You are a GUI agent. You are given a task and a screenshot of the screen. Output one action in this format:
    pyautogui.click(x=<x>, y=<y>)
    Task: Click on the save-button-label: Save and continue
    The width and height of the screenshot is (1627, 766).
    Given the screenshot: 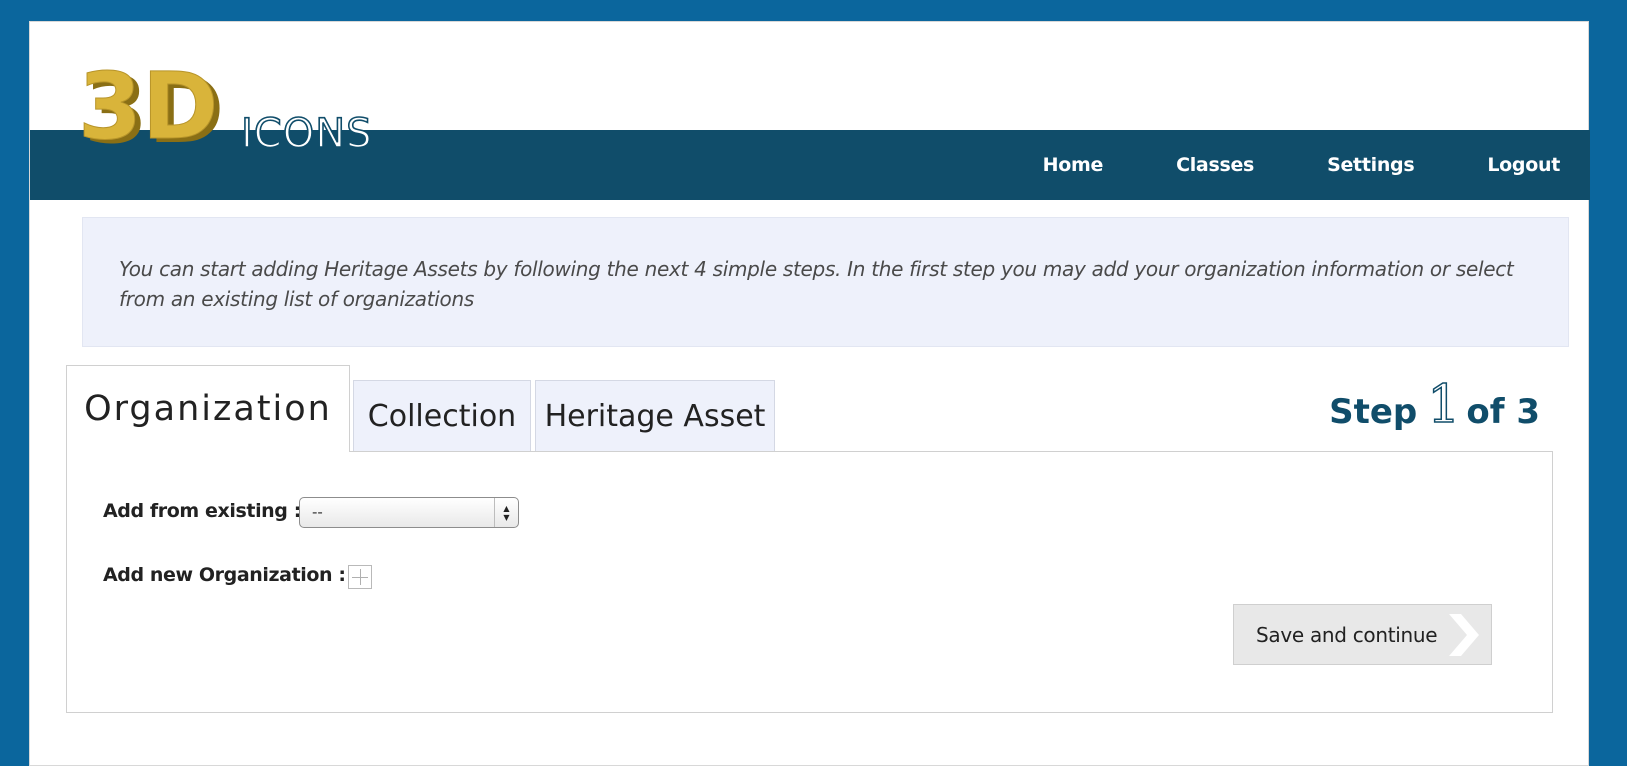 What is the action you would take?
    pyautogui.click(x=1347, y=634)
    